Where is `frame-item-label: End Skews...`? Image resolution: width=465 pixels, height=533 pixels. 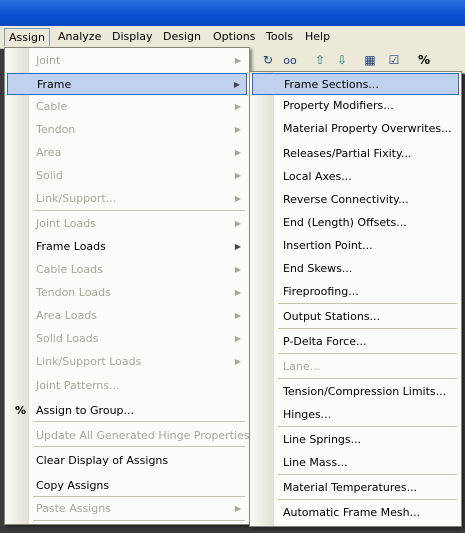 frame-item-label: End Skews... is located at coordinates (318, 268).